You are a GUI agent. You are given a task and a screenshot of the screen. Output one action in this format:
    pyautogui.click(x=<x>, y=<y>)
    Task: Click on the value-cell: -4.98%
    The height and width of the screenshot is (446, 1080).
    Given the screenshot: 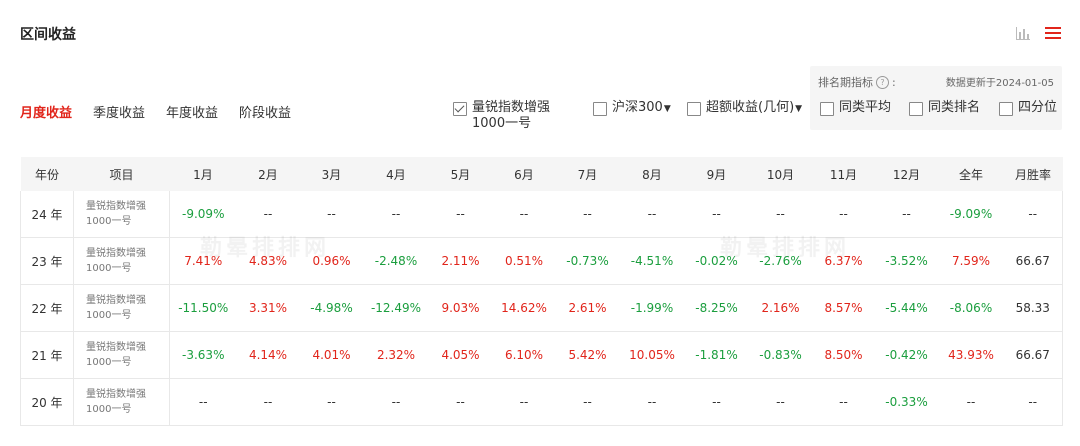 What is the action you would take?
    pyautogui.click(x=331, y=308)
    